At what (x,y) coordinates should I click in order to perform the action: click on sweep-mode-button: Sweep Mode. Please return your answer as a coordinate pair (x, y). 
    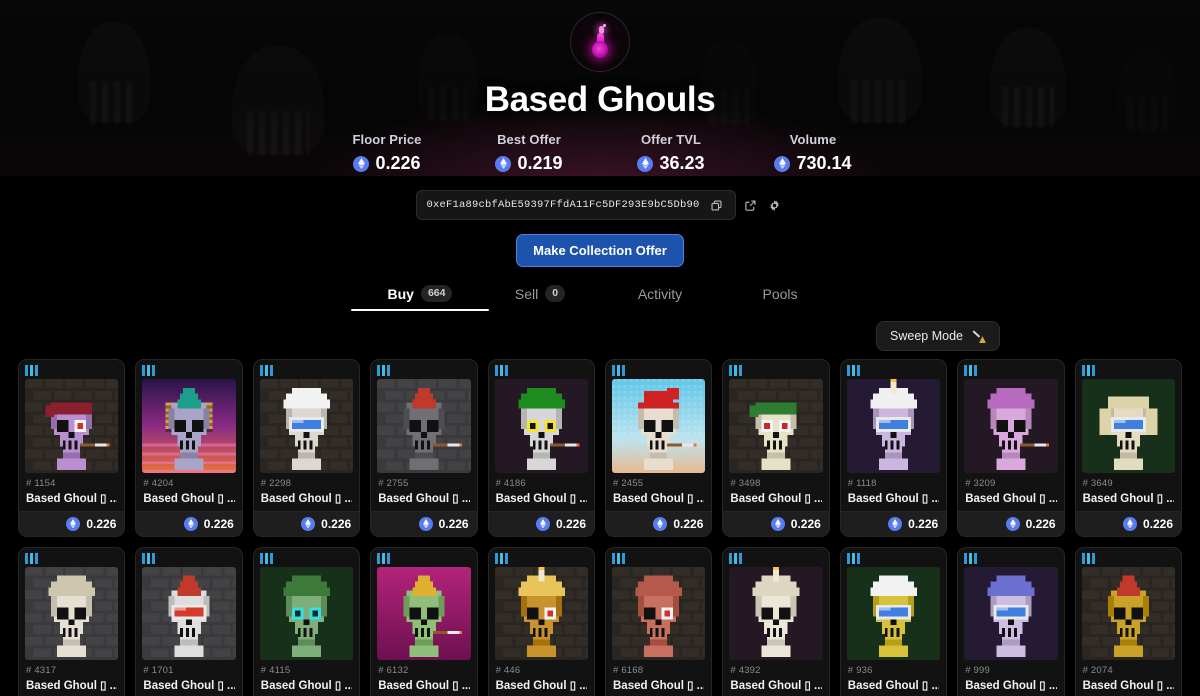
    Looking at the image, I should click on (938, 336).